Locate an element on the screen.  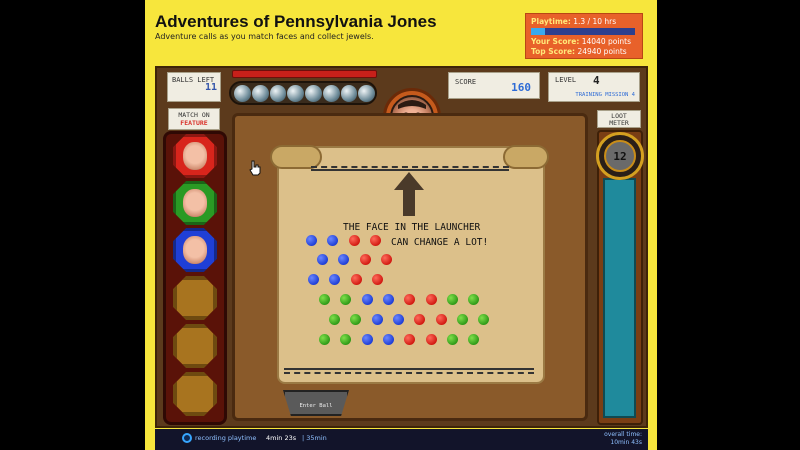
hint-line-1: The face in the launcher is located at coordinates (412, 227).